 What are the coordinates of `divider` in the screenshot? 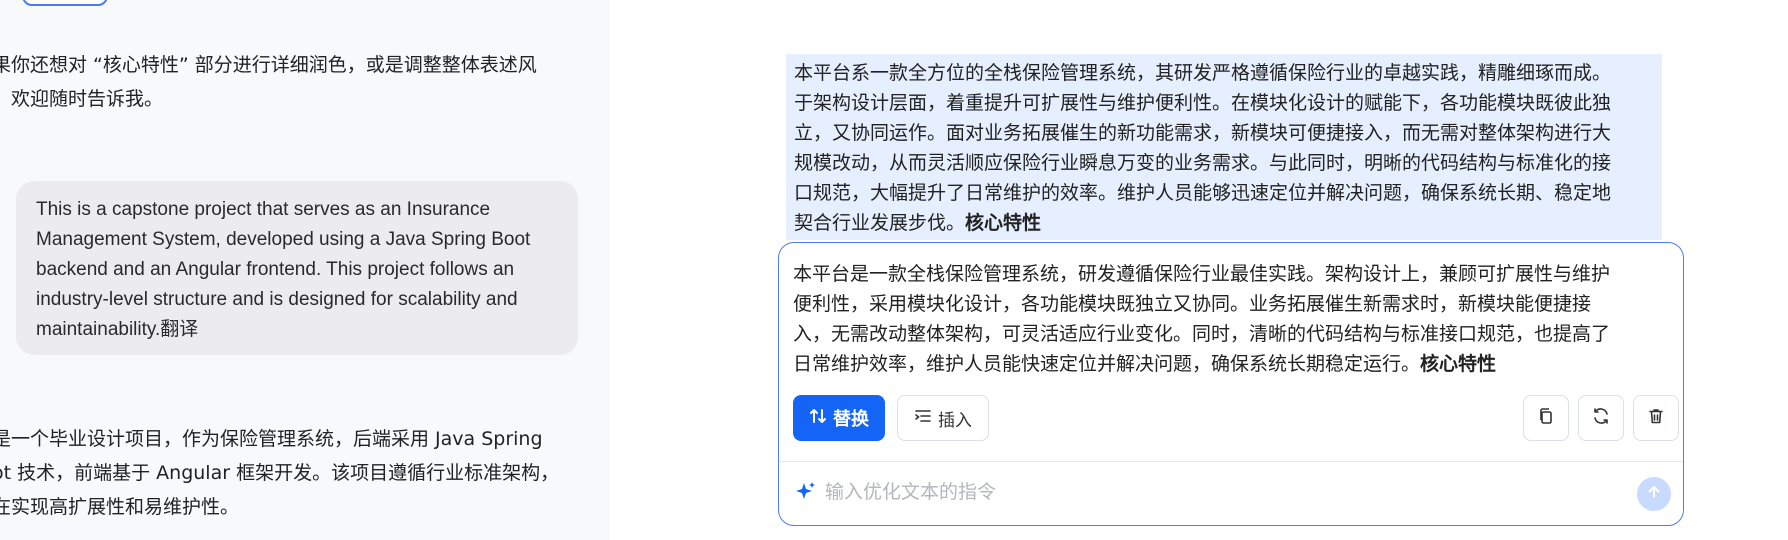 It's located at (1231, 461).